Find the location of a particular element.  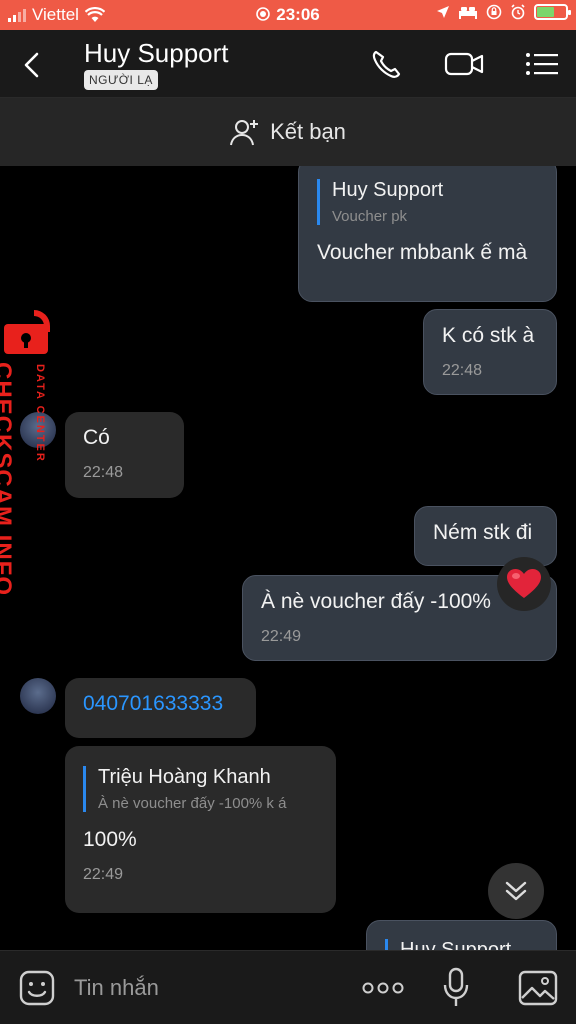

heart-icon is located at coordinates (524, 583).